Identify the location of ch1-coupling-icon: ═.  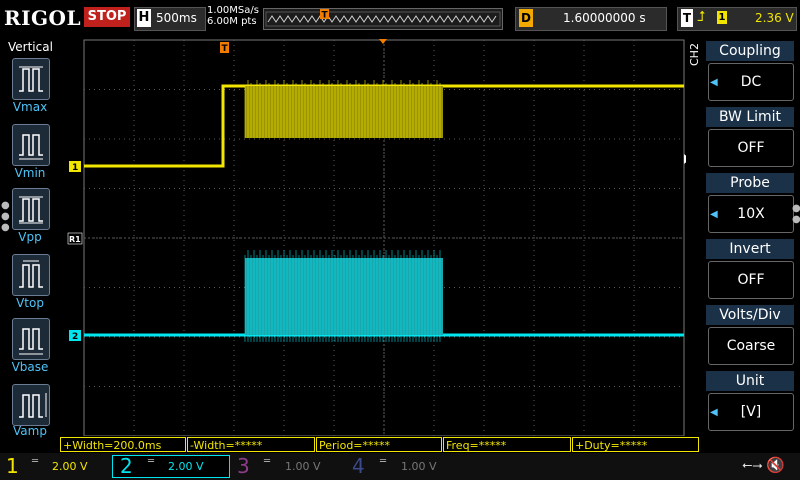
(35, 461).